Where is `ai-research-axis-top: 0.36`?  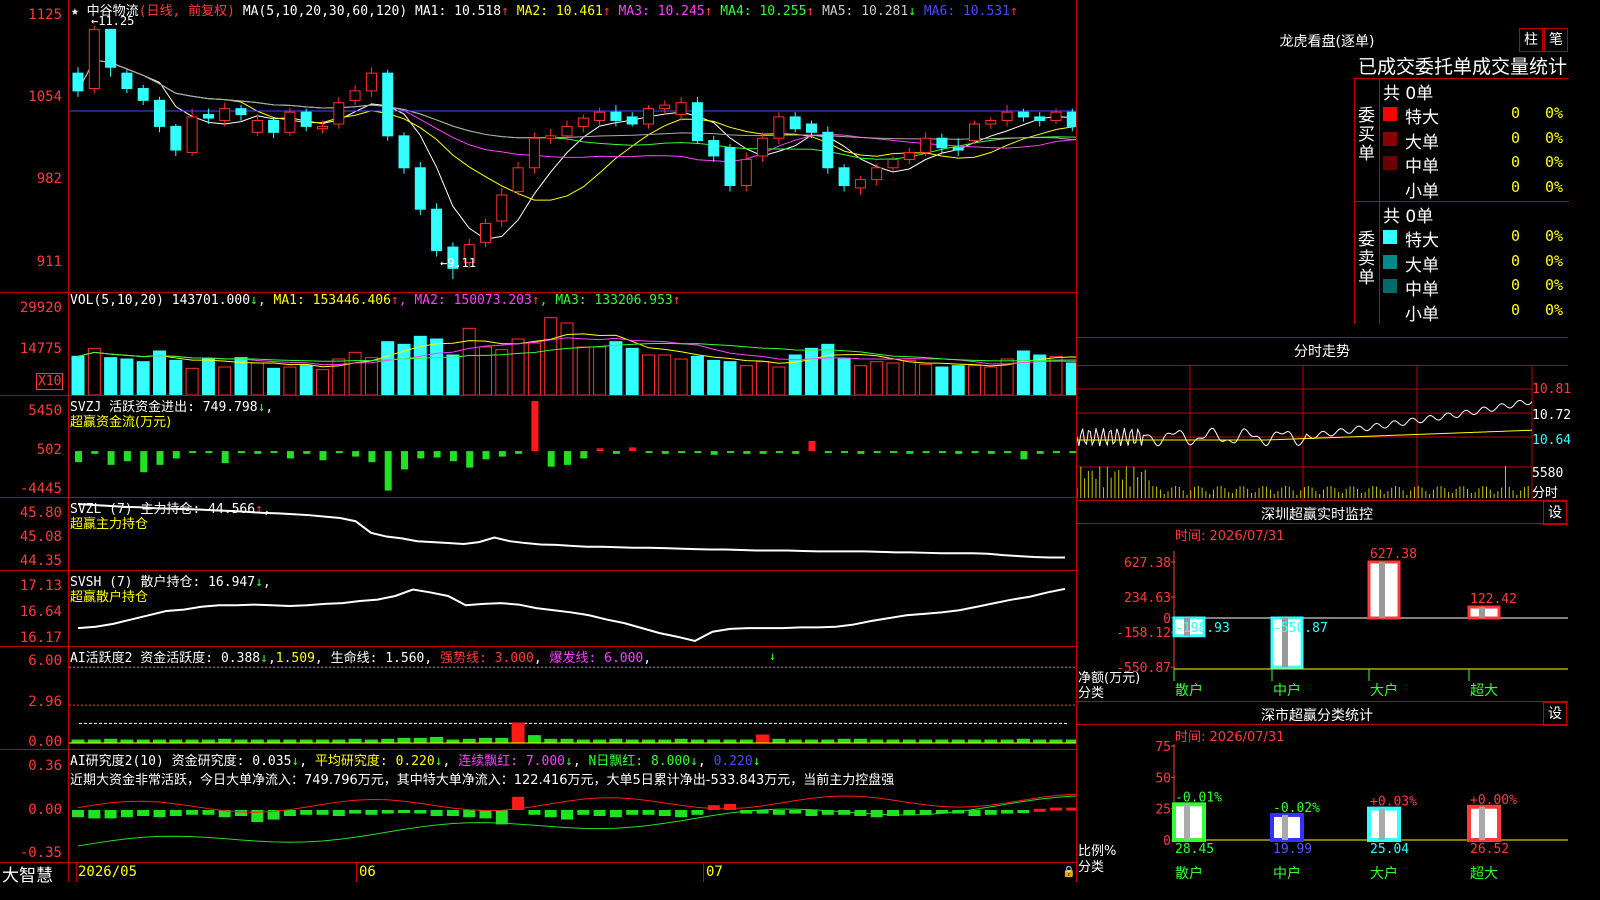
ai-research-axis-top: 0.36 is located at coordinates (45, 766).